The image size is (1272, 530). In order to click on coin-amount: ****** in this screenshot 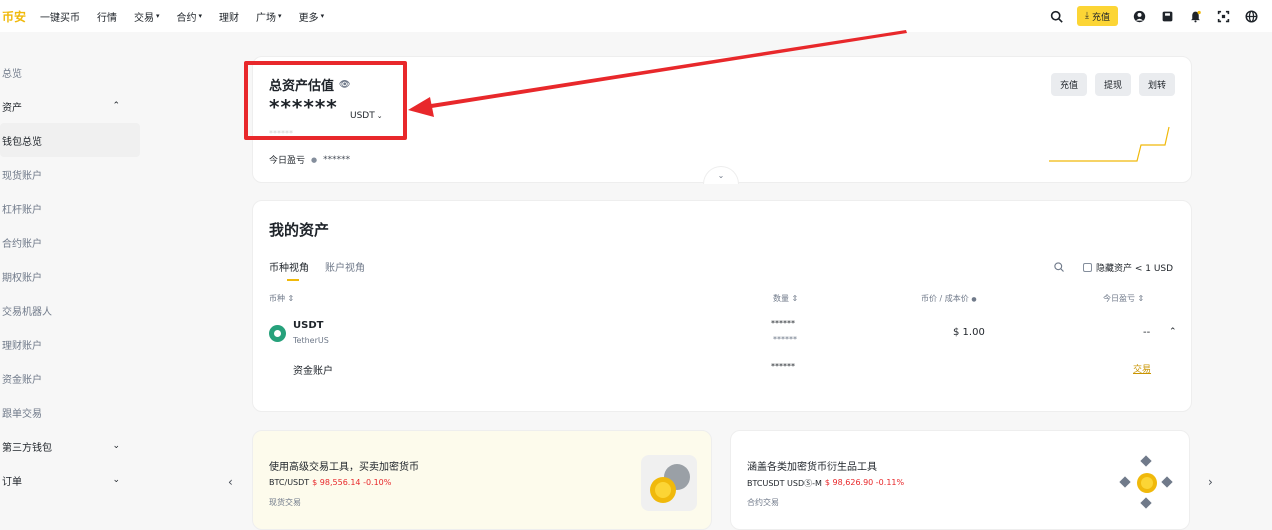, I will do `click(783, 323)`.